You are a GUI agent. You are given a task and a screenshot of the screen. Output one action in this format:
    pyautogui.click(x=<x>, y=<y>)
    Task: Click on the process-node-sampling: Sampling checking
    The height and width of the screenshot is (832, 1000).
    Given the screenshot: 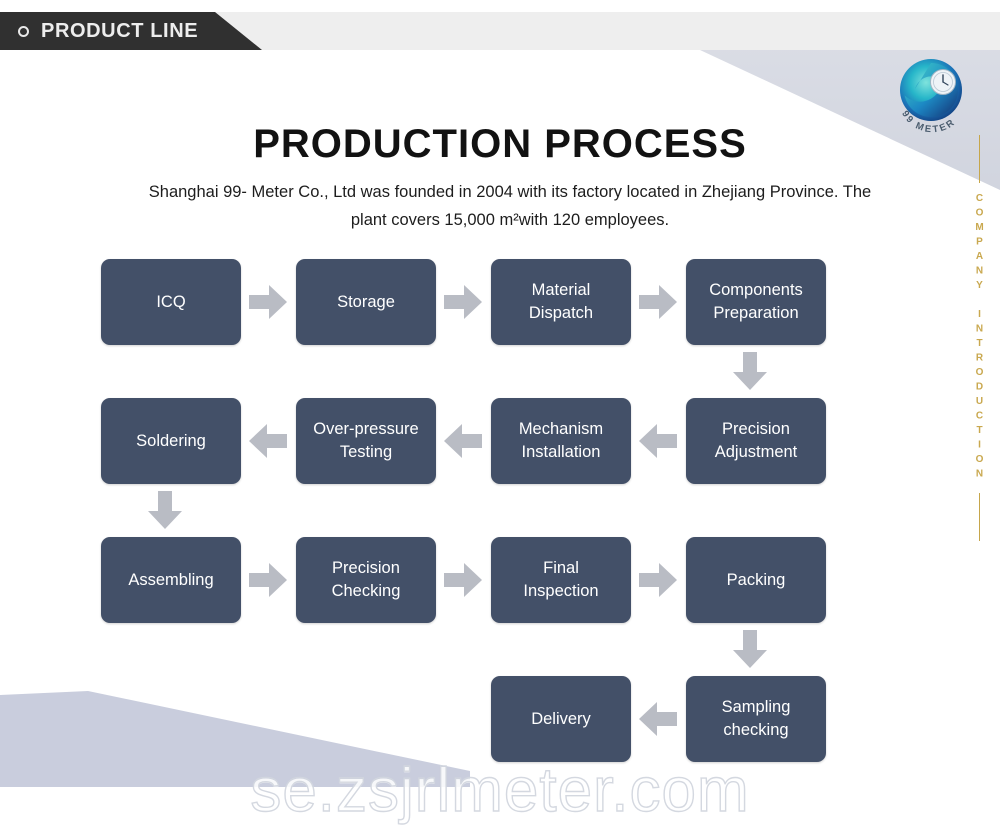 What is the action you would take?
    pyautogui.click(x=756, y=719)
    